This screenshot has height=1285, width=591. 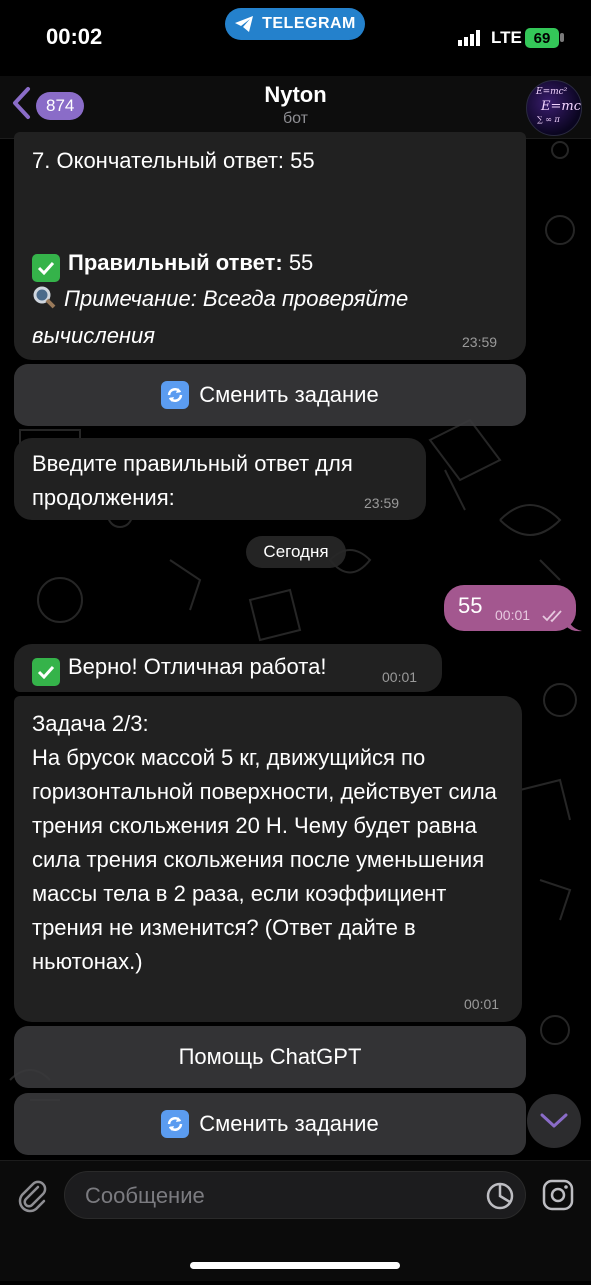 What do you see at coordinates (500, 1196) in the screenshot?
I see `sticker-icon` at bounding box center [500, 1196].